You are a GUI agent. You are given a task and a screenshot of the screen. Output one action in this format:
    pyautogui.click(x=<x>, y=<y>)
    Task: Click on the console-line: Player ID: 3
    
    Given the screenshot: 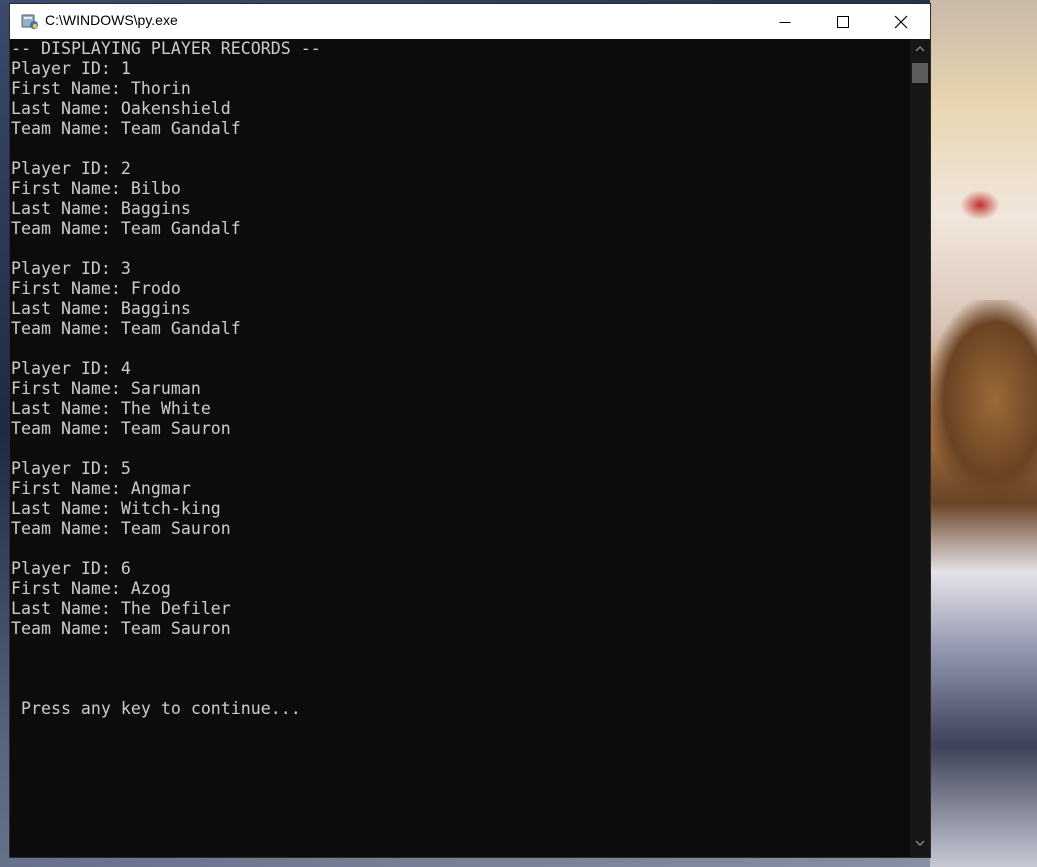 What is the action you would take?
    pyautogui.click(x=71, y=268)
    